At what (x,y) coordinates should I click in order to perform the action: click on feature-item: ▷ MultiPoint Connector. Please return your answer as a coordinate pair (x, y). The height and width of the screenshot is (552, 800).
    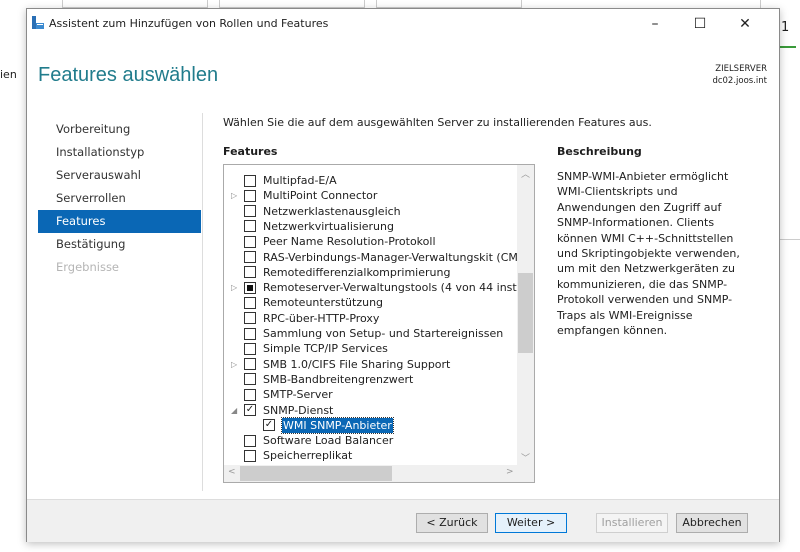
    Looking at the image, I should click on (371, 195).